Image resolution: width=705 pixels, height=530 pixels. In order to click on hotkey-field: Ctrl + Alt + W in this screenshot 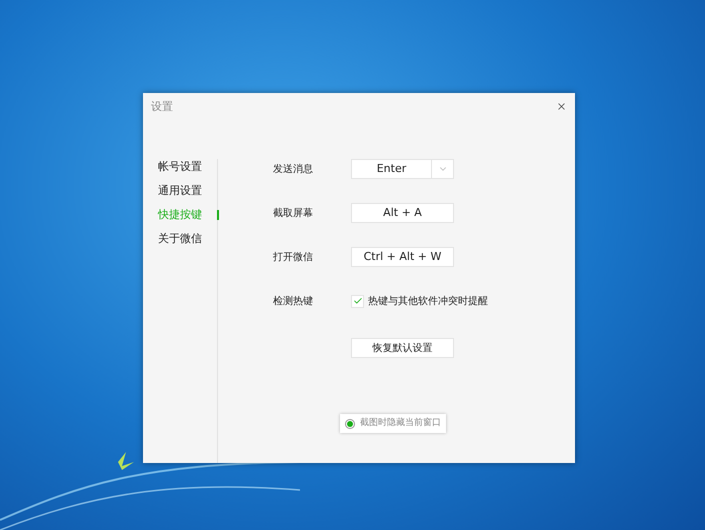, I will do `click(402, 257)`.